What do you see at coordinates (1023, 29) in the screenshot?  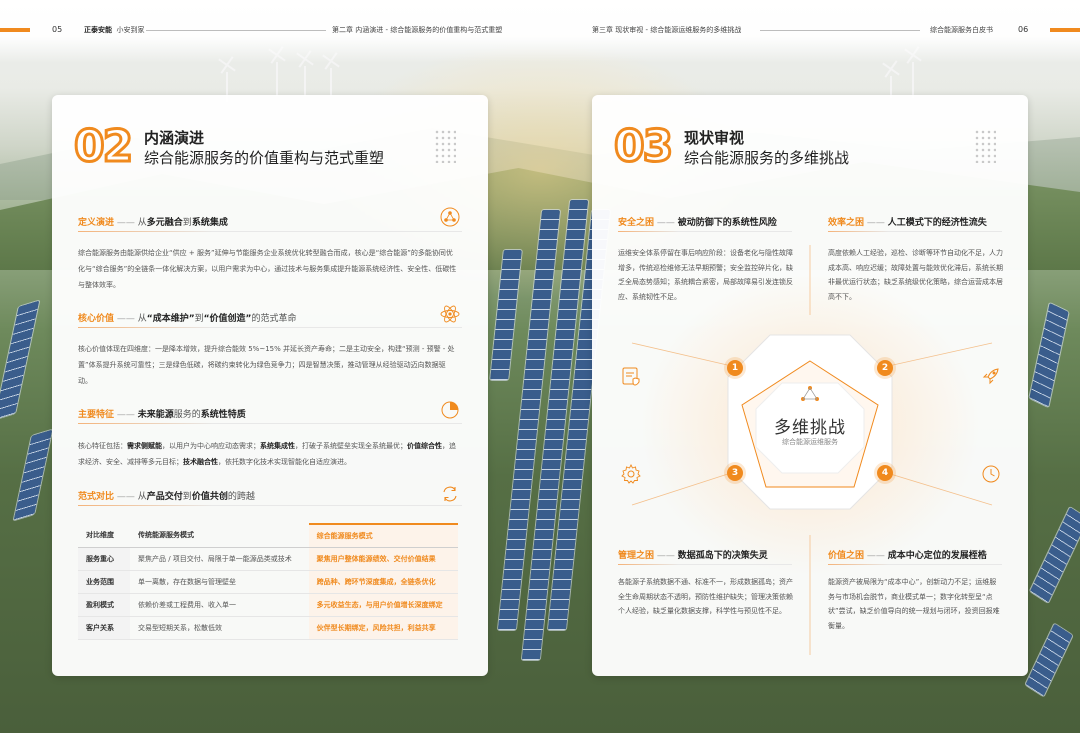 I see `page-number-right: 06` at bounding box center [1023, 29].